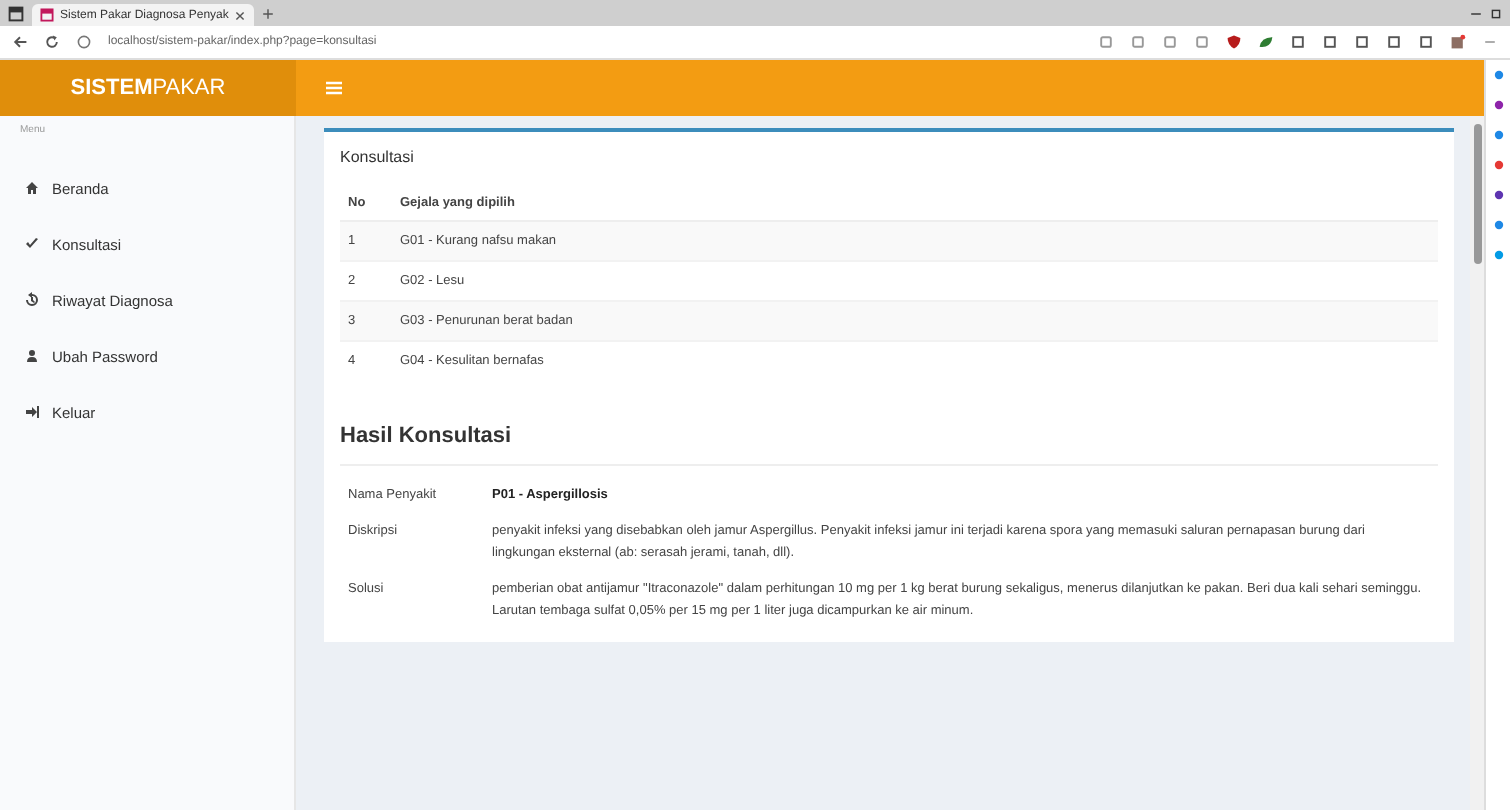 This screenshot has width=1510, height=810. I want to click on logout-icon, so click(32, 412).